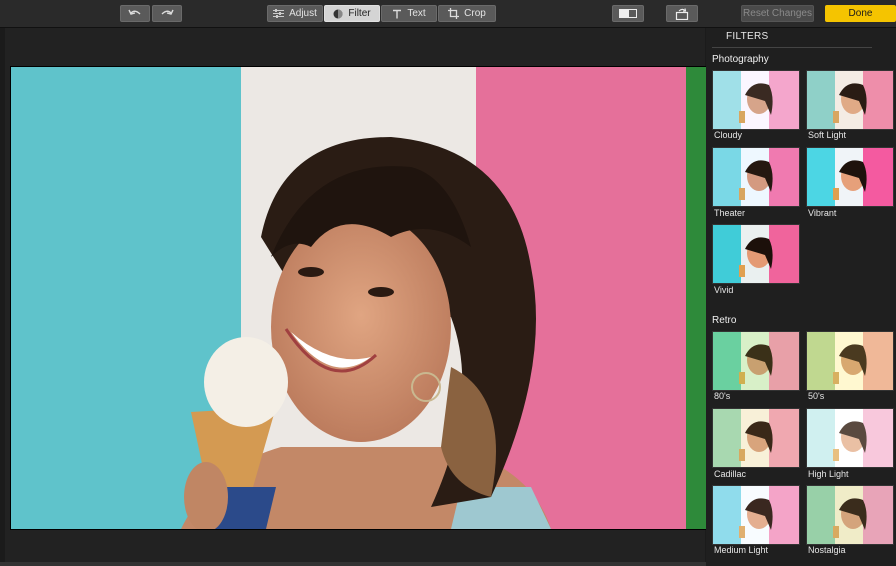 The image size is (896, 566). I want to click on tab-adjust-label: Adjust, so click(303, 13).